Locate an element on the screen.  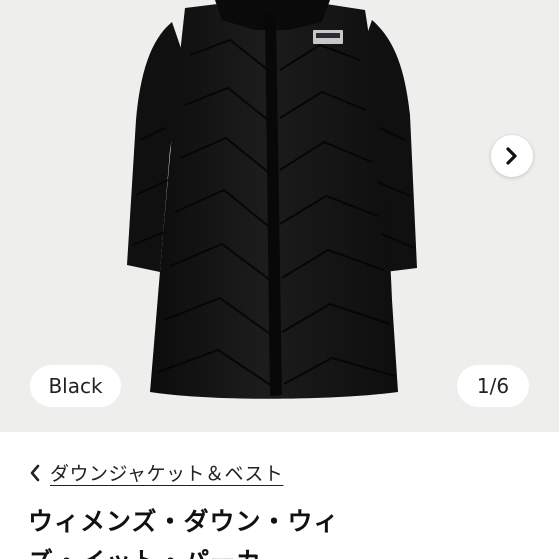
image-counter-label: 1/6 is located at coordinates (493, 386).